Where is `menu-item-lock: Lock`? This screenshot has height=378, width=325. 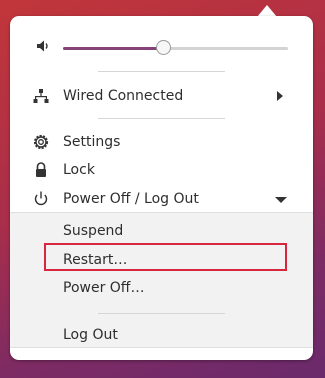
menu-item-lock: Lock is located at coordinates (161, 170).